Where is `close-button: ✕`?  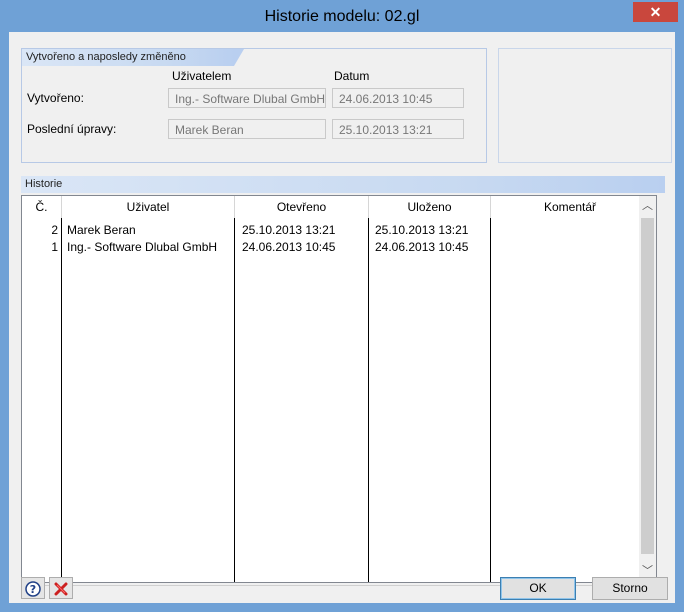
close-button: ✕ is located at coordinates (655, 12).